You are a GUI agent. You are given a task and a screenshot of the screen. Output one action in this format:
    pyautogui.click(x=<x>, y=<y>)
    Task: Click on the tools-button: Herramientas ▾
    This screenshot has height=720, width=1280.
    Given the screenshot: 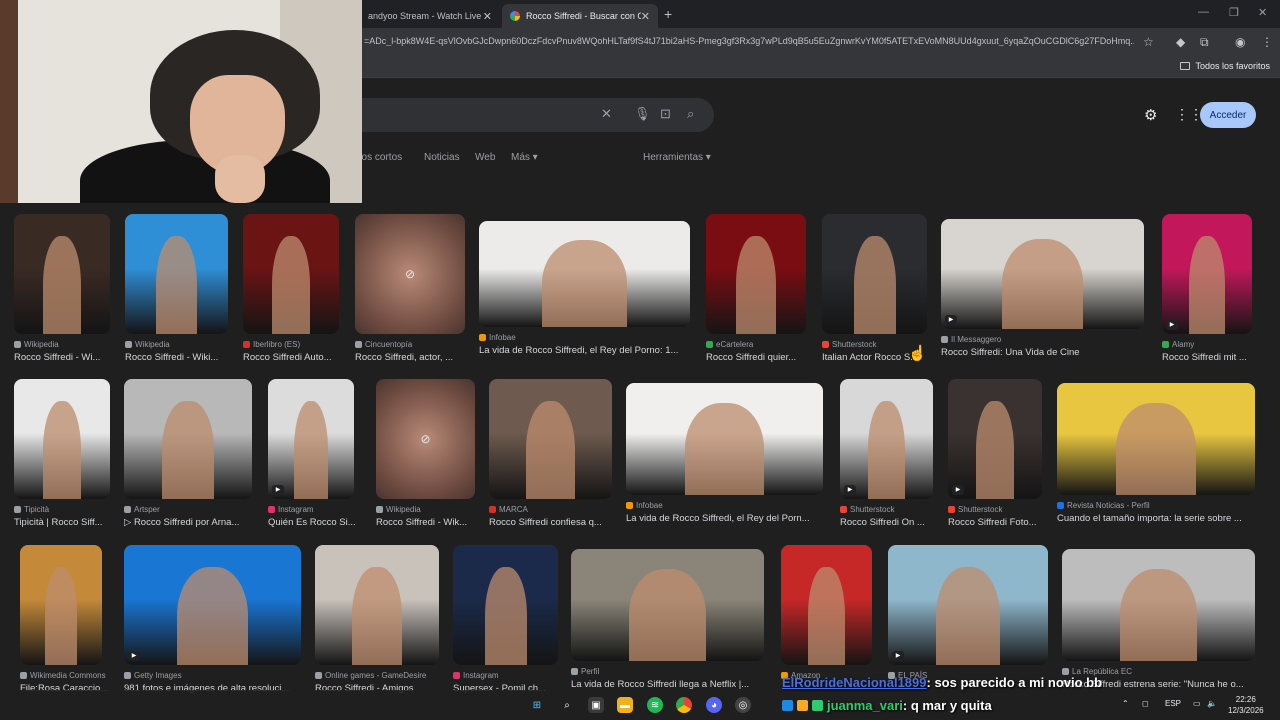 What is the action you would take?
    pyautogui.click(x=677, y=157)
    